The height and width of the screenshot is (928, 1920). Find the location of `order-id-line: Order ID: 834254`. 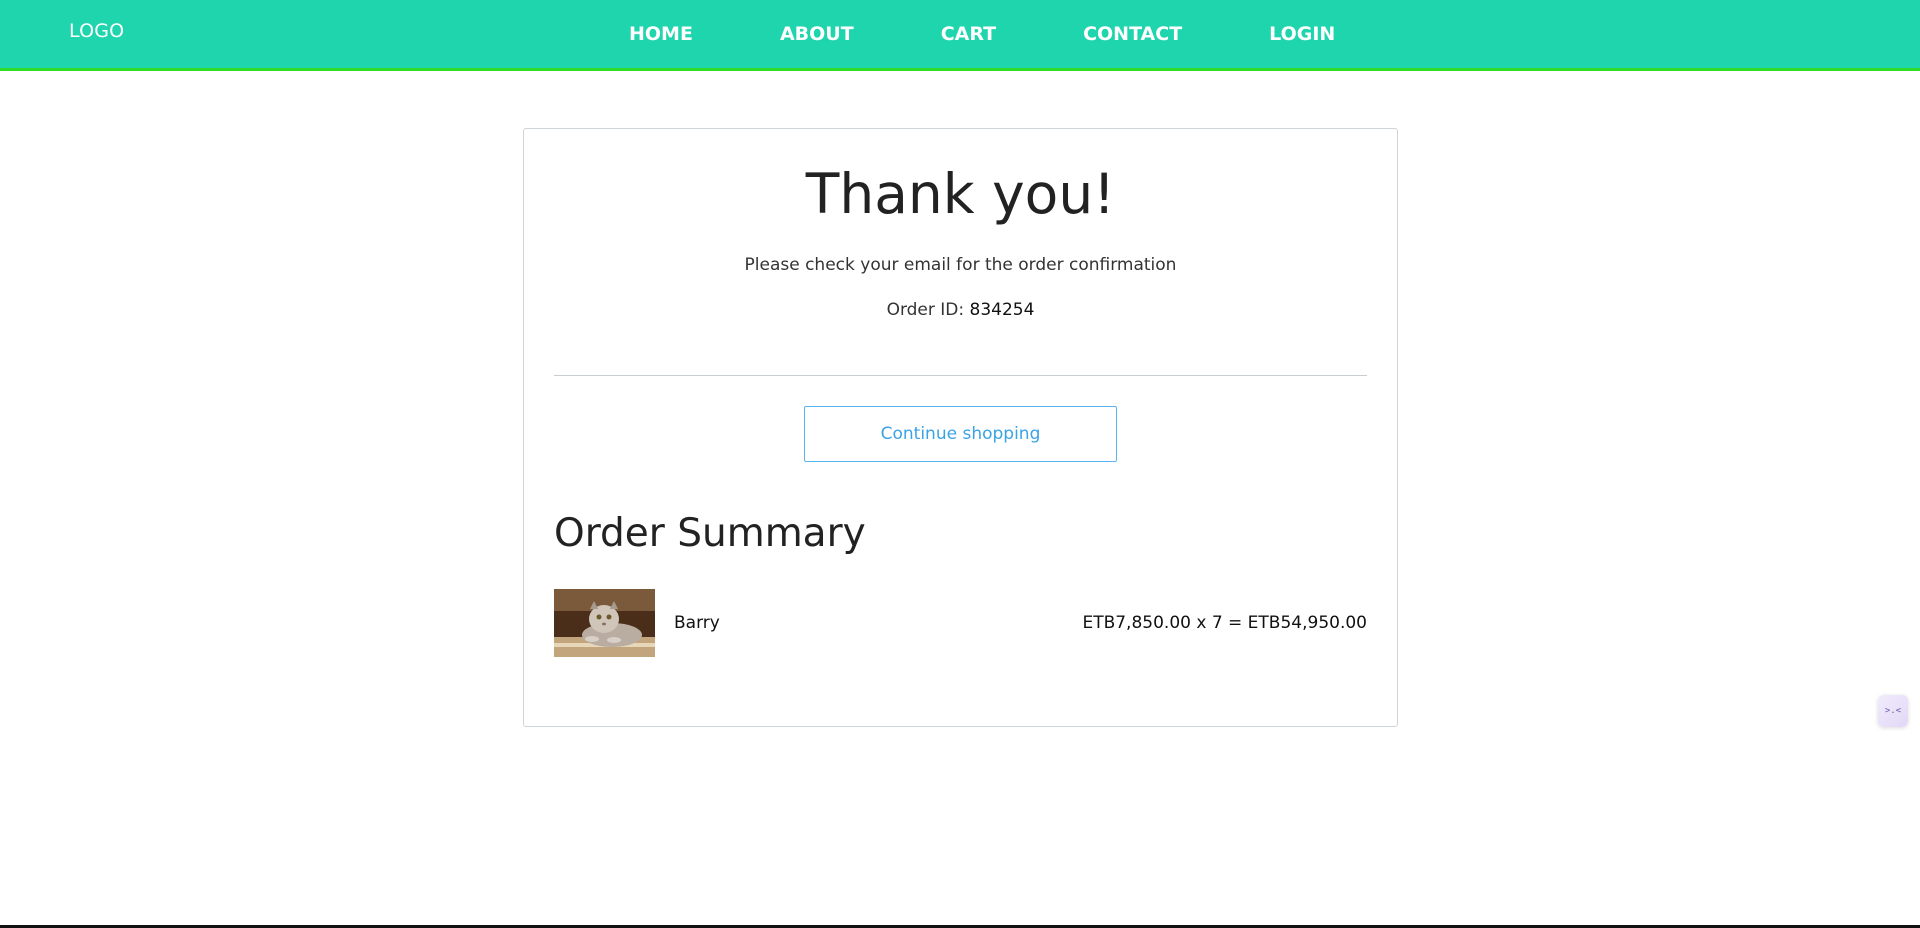

order-id-line: Order ID: 834254 is located at coordinates (960, 310).